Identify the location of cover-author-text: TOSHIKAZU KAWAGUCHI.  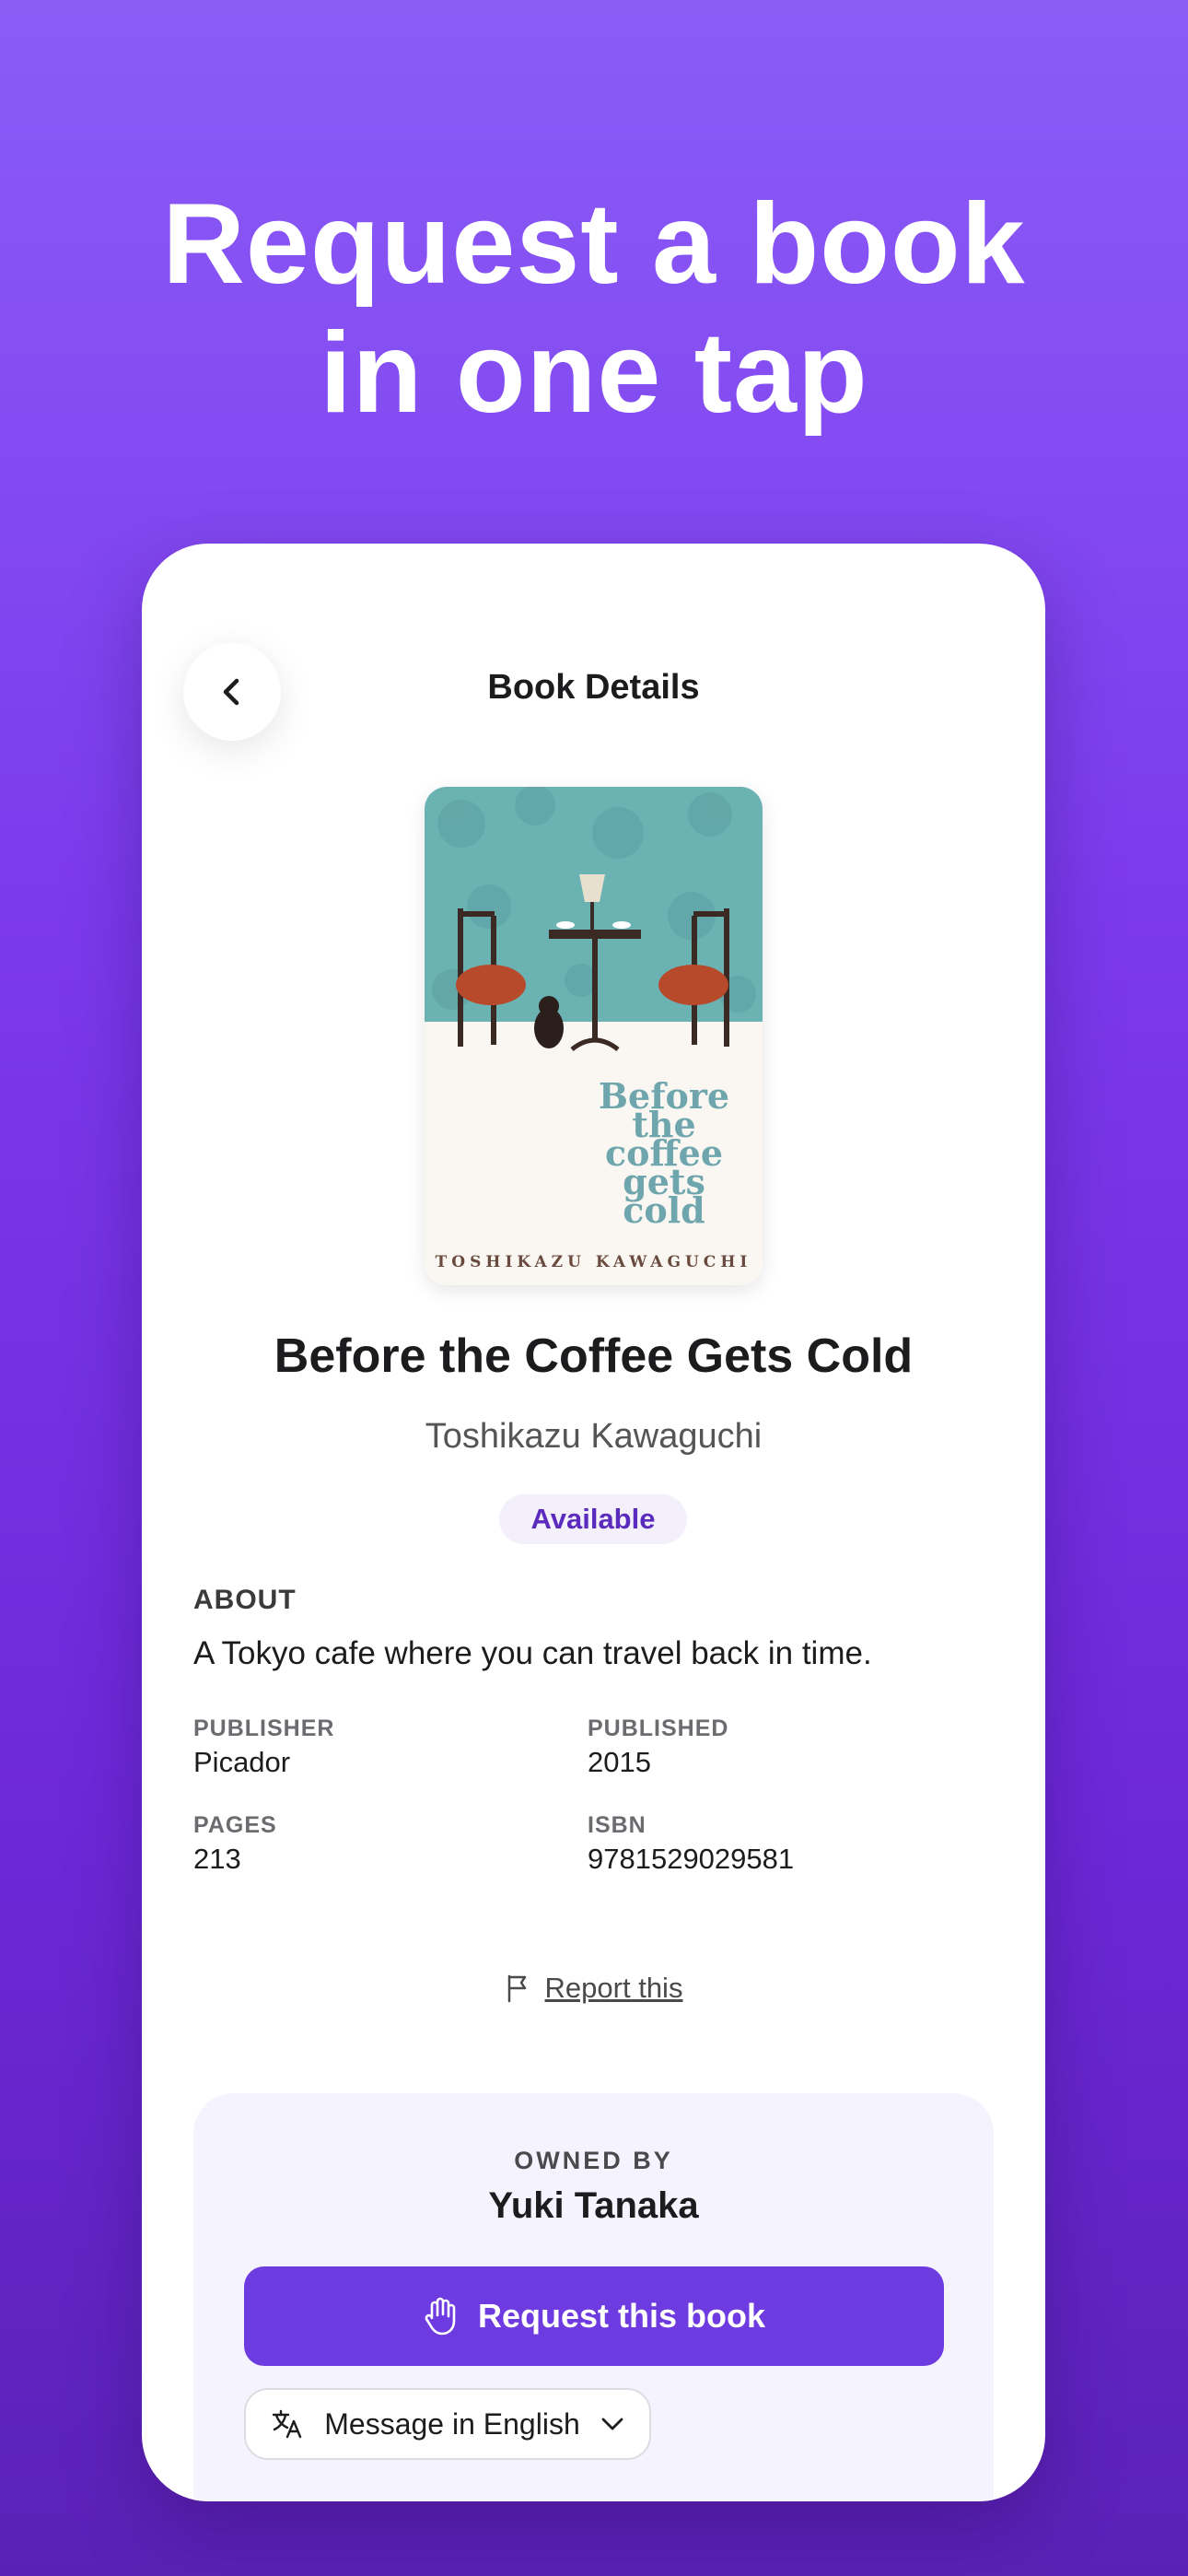
(593, 1262).